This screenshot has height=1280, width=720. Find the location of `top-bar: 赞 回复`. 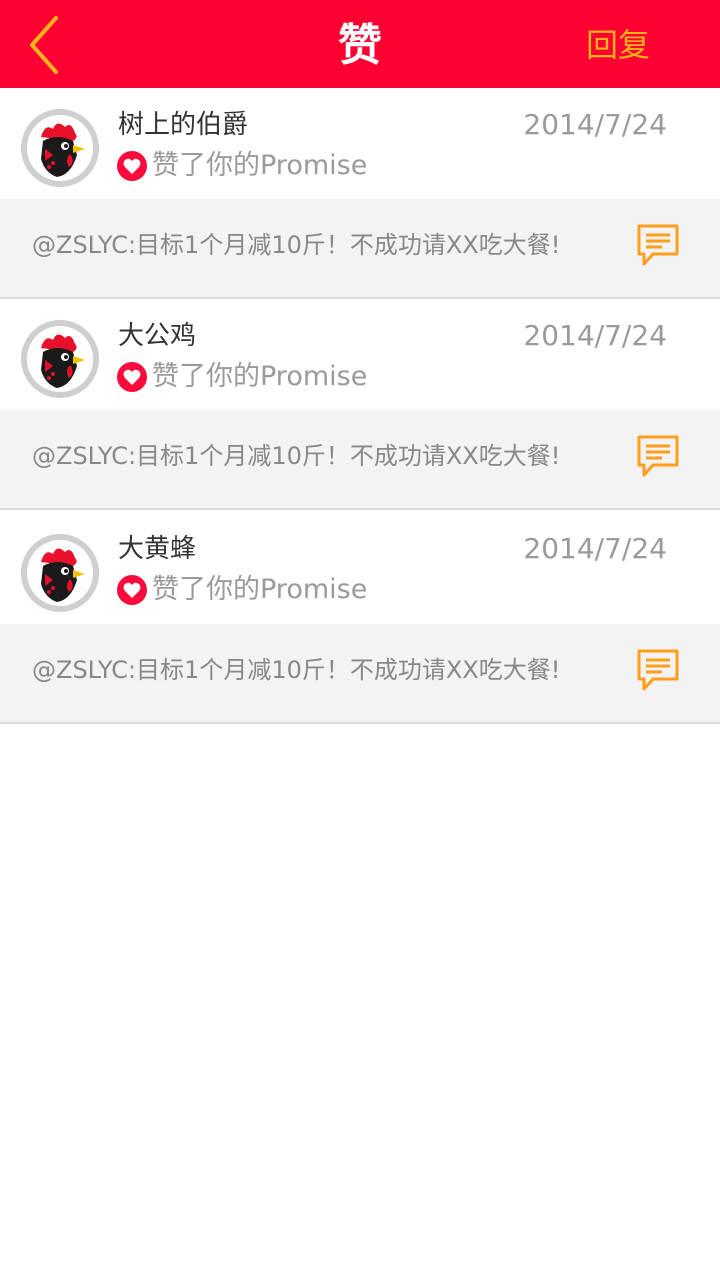

top-bar: 赞 回复 is located at coordinates (360, 44).